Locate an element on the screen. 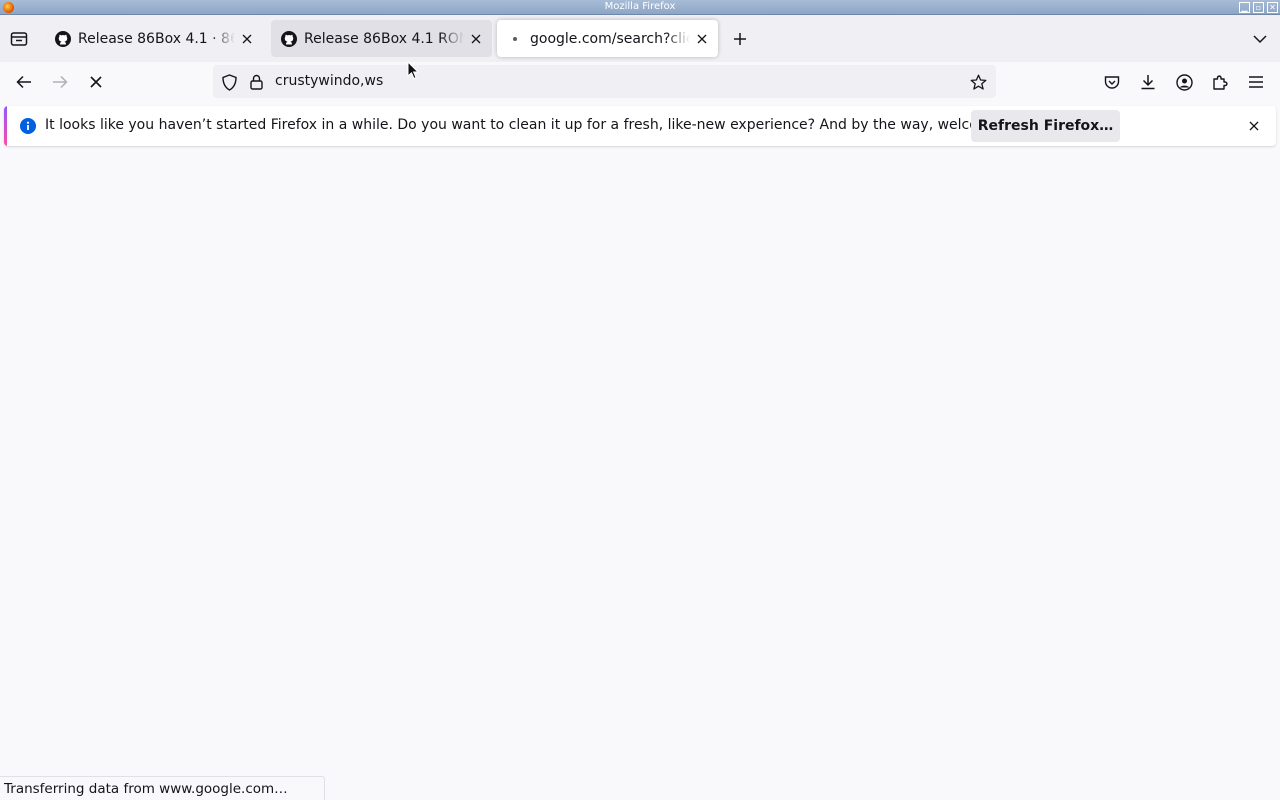 The image size is (1280, 800). window-maximize-button: ▫ is located at coordinates (1258, 7).